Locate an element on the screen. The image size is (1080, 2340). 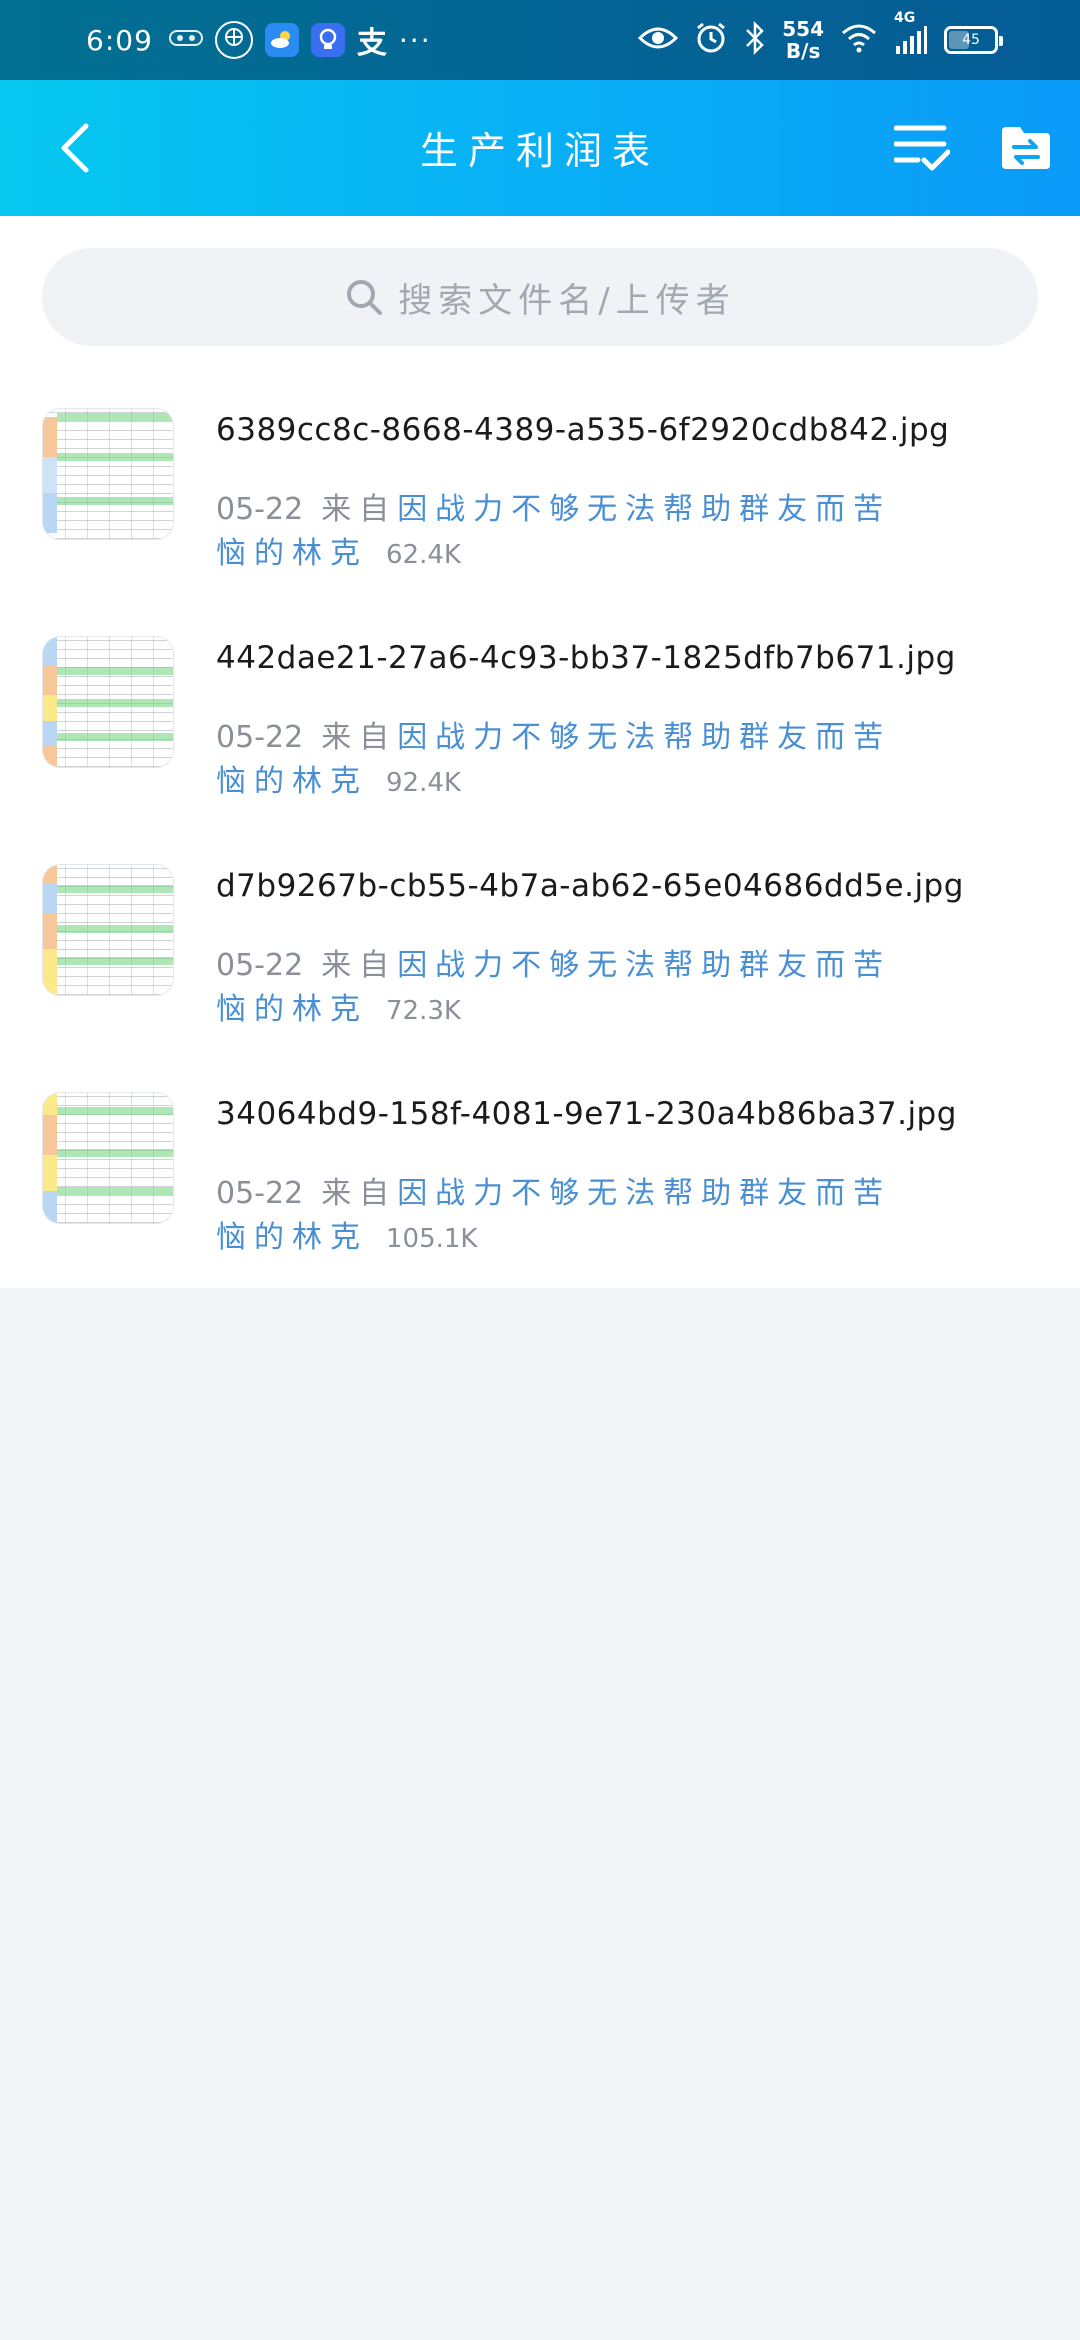
file-size: 92.4K is located at coordinates (423, 783).